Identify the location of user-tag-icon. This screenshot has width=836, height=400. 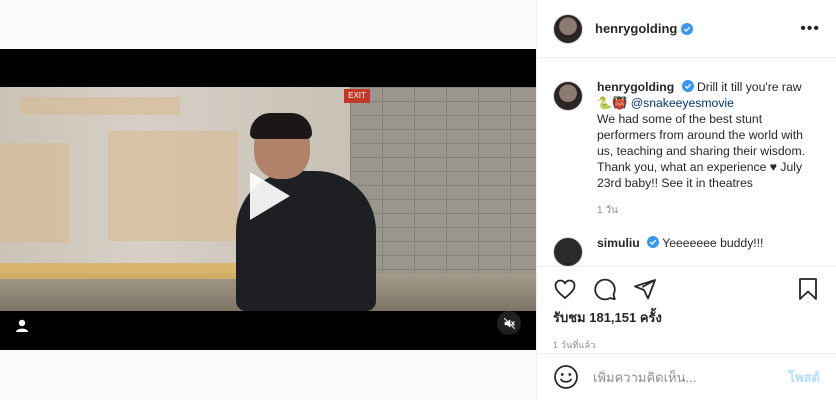
(22, 326).